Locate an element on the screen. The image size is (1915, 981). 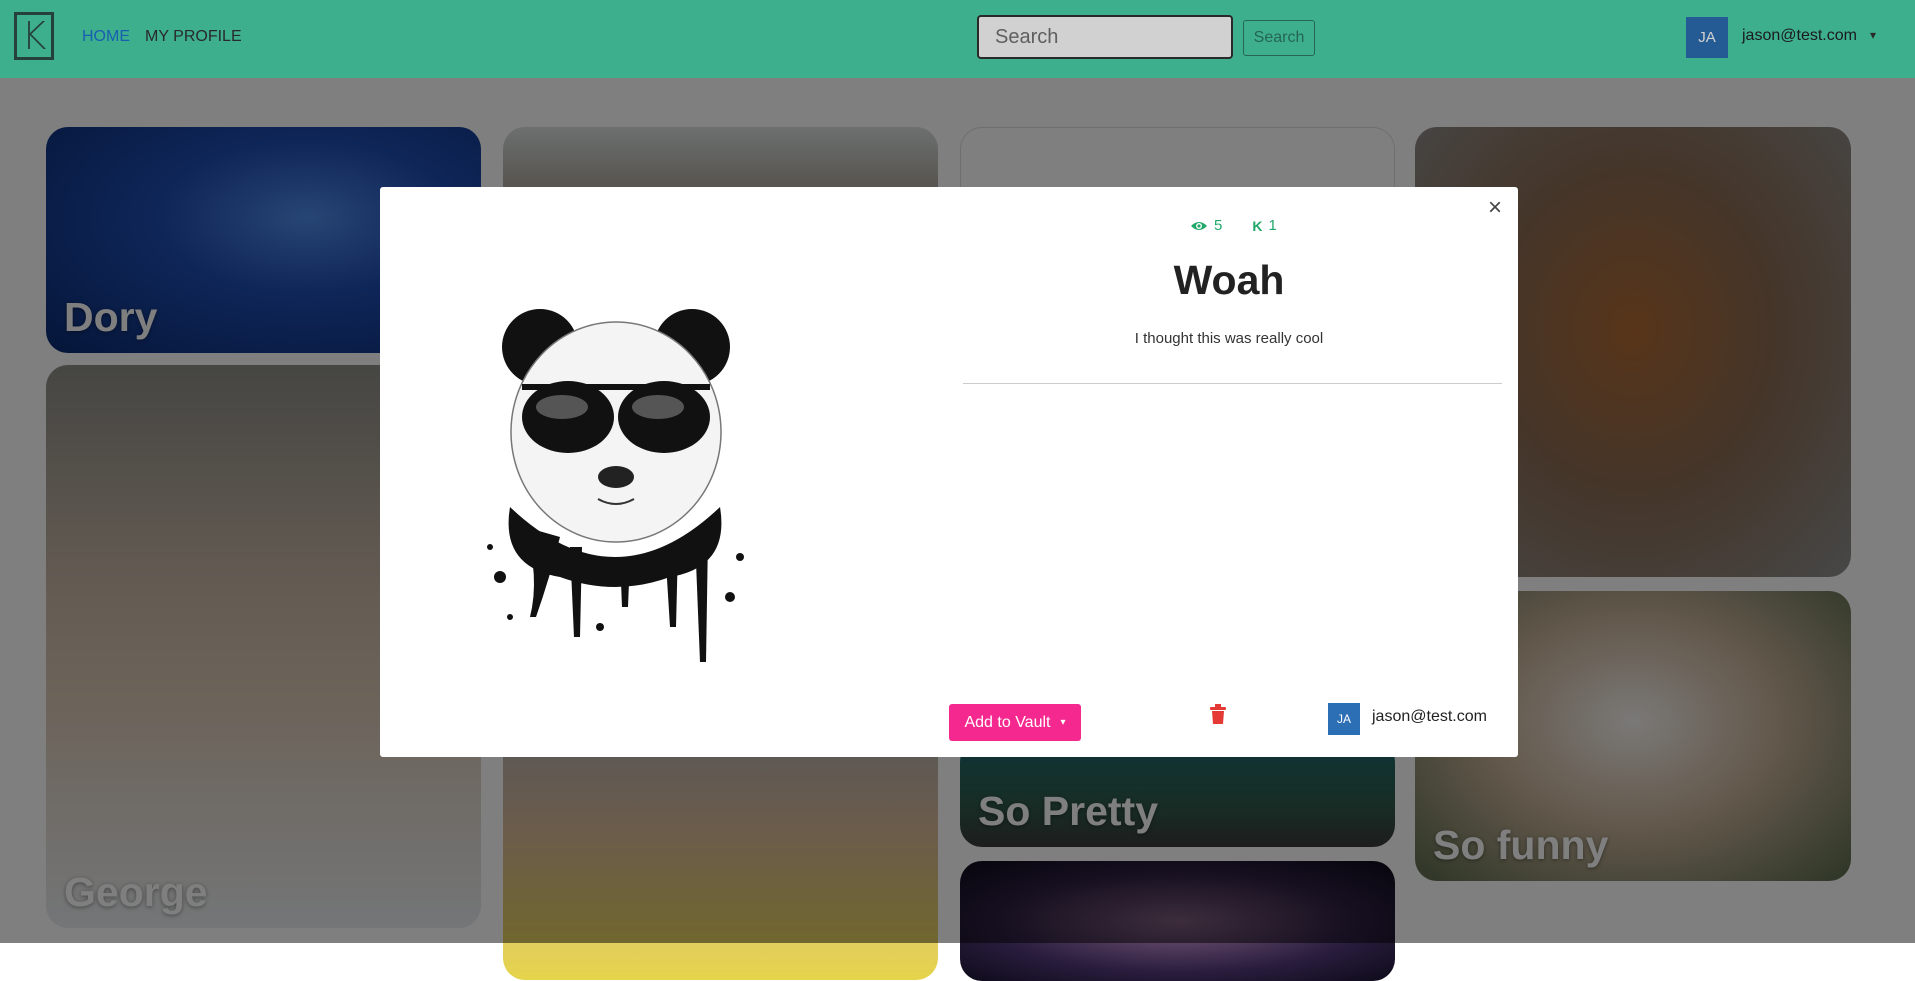
add-to-vault-button: Add to Vault ▾ is located at coordinates (1015, 722).